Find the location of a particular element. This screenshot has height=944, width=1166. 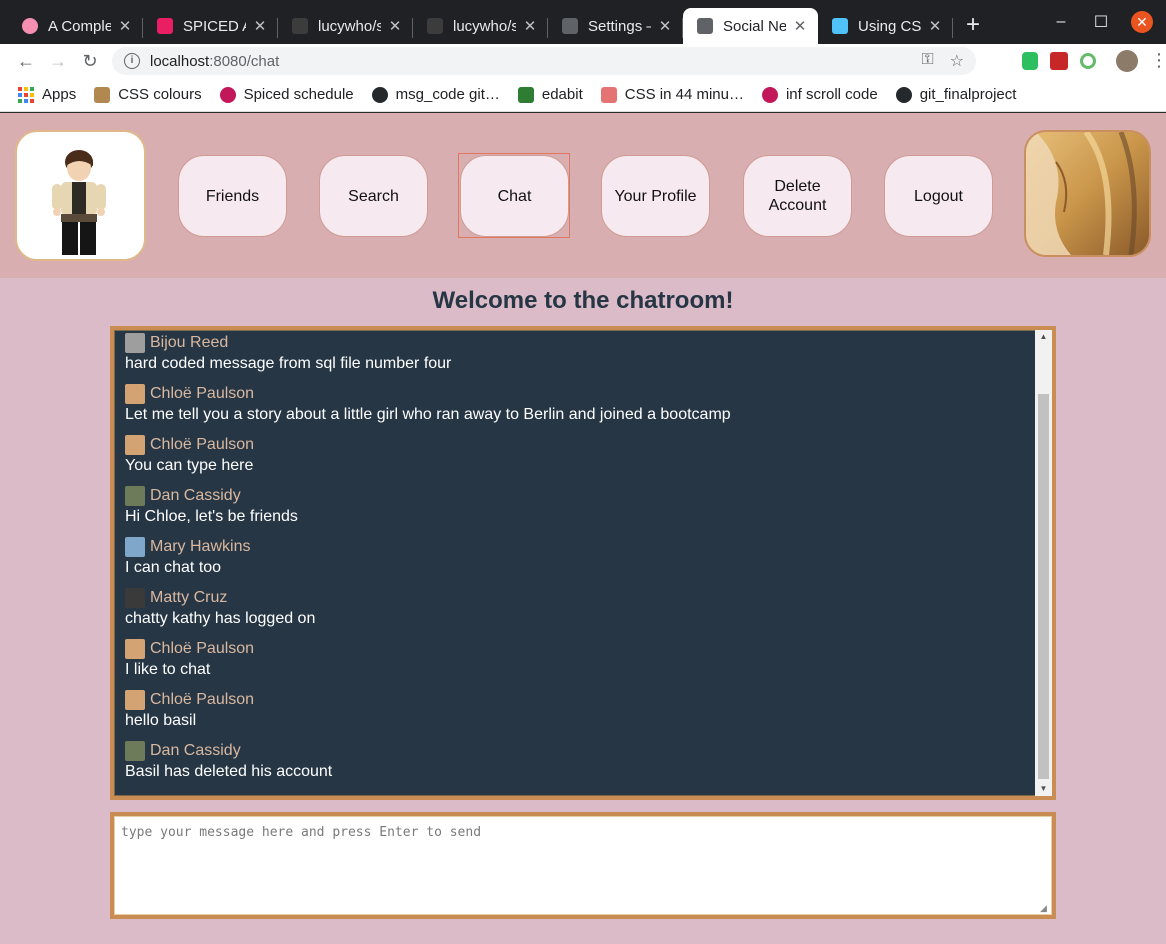

resize-grip-icon: ◢ is located at coordinates (1045, 908).